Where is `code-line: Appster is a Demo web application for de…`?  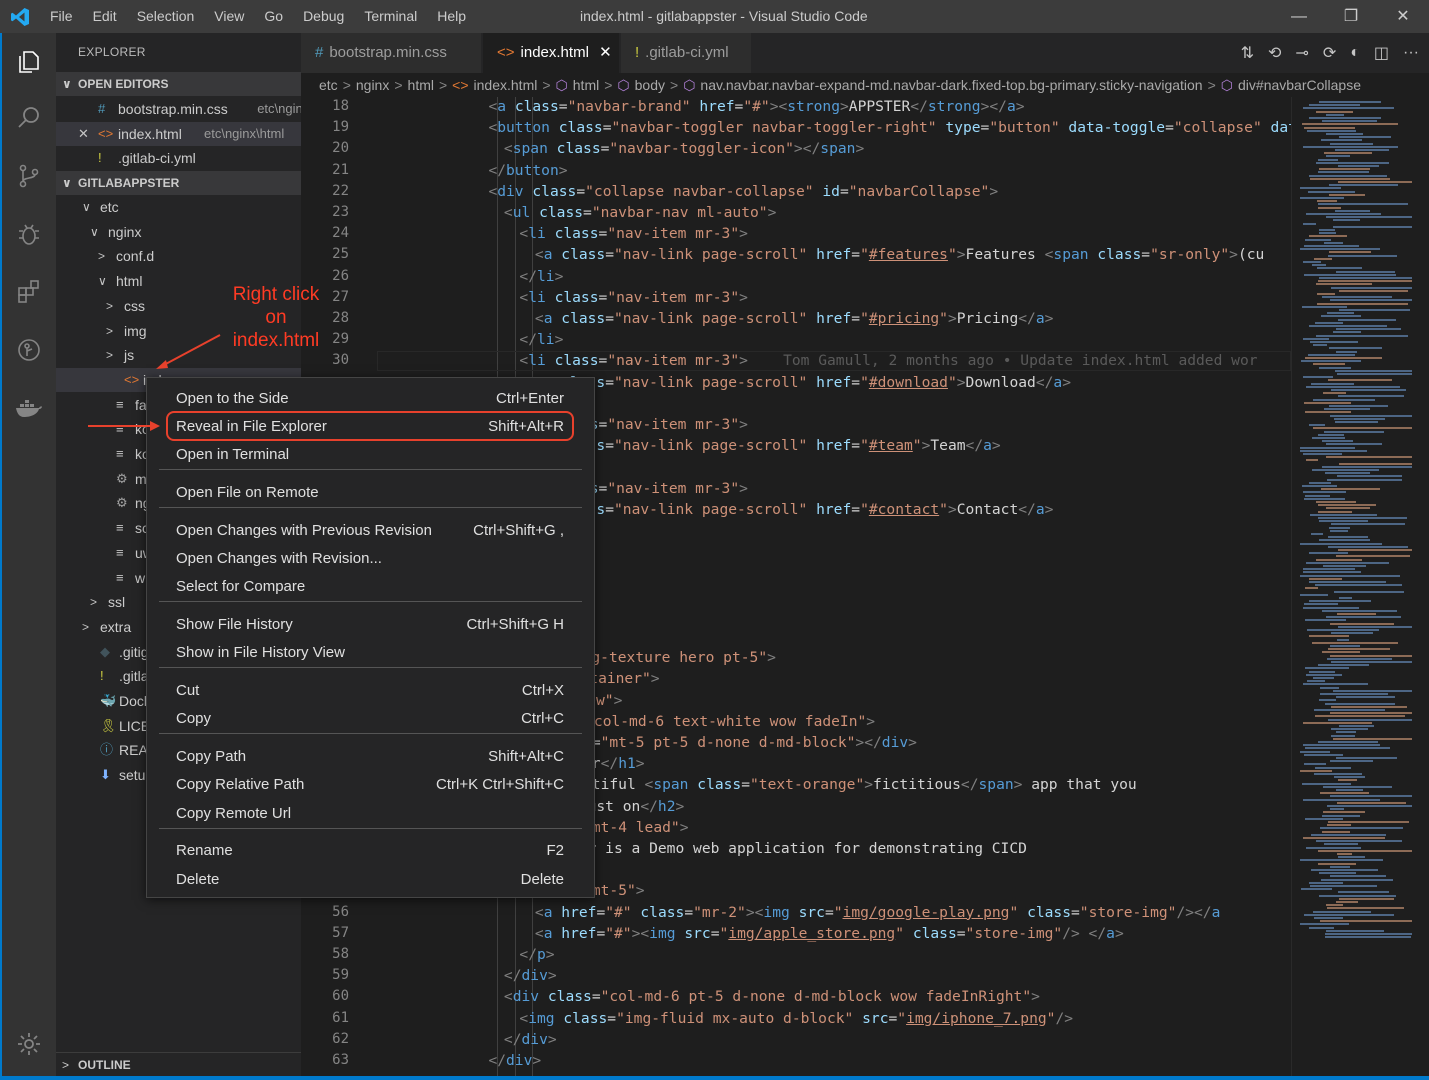
code-line: Appster is a Demo web application for de… is located at coordinates (781, 848).